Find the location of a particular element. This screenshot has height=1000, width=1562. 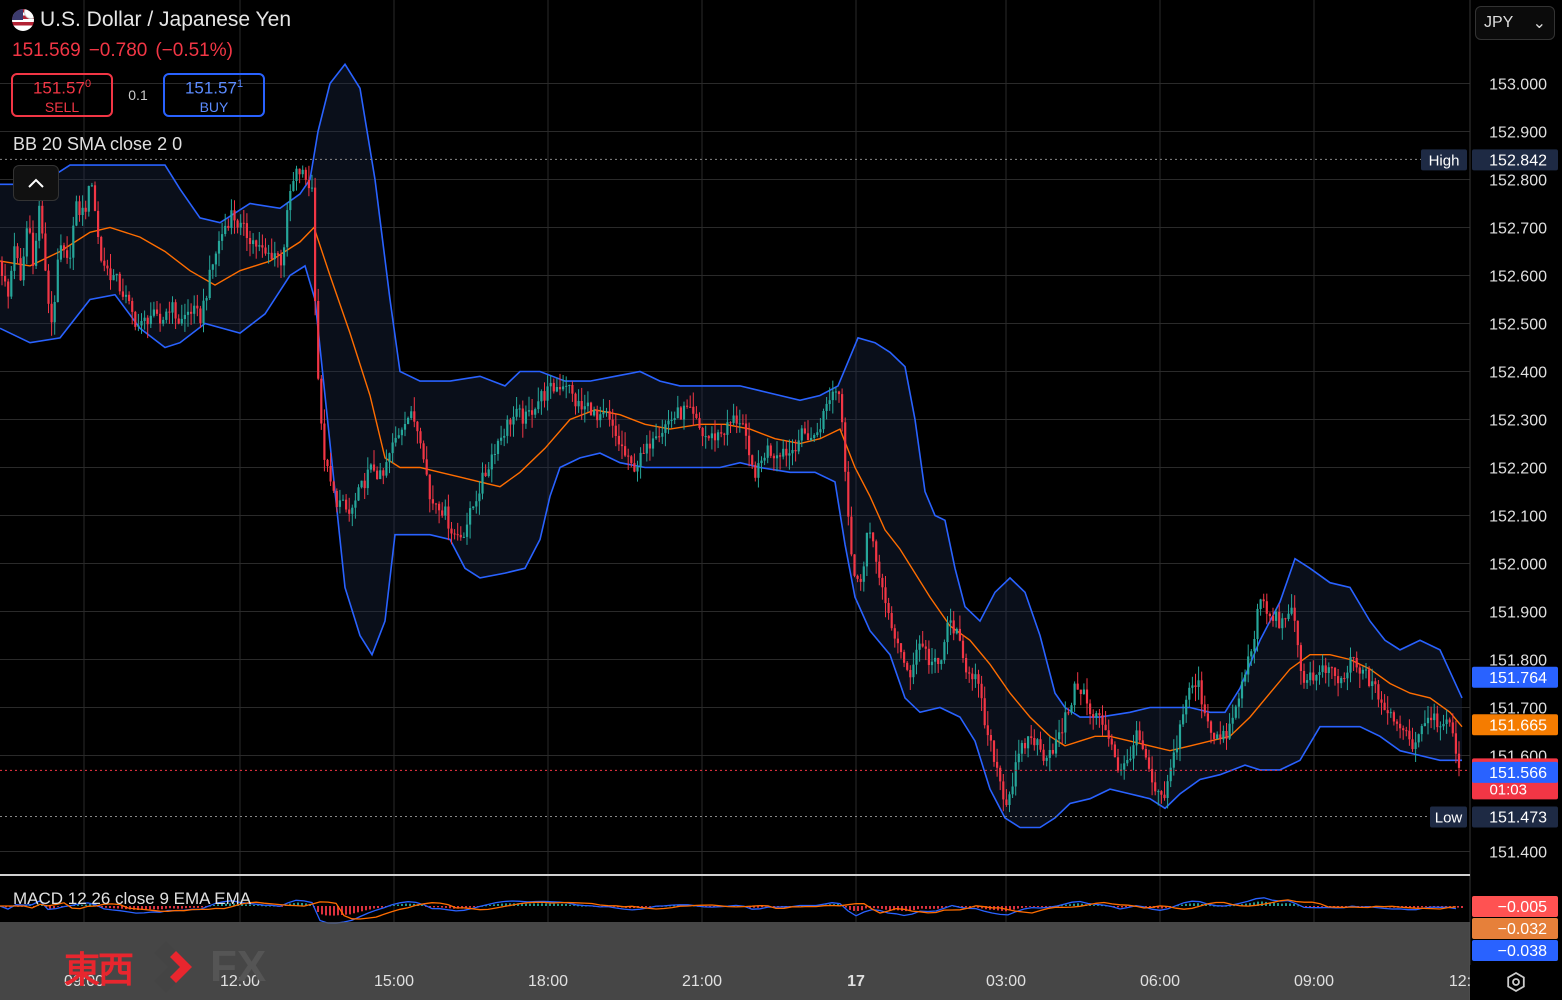

time-tick-label: 09:00 is located at coordinates (1314, 981).